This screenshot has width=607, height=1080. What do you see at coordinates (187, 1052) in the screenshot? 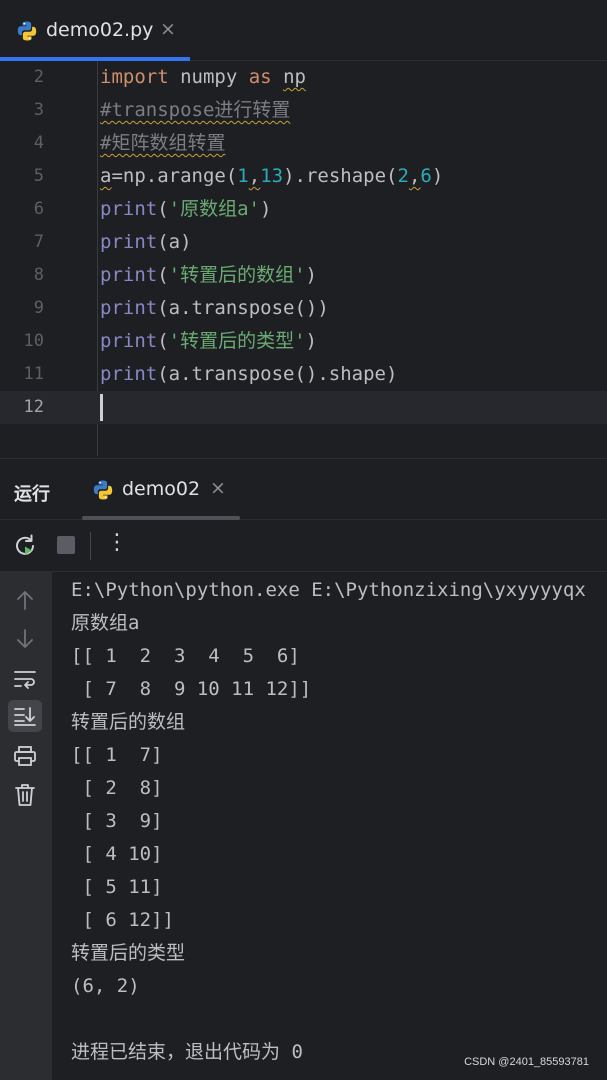
I see `console-line: 进程已结束，退出代码为 0` at bounding box center [187, 1052].